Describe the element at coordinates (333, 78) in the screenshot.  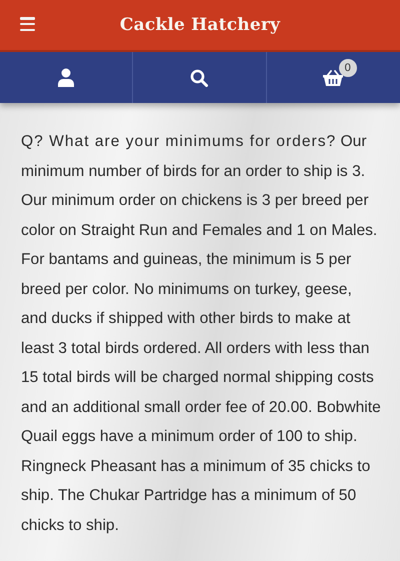
I see `basket-icon` at that location.